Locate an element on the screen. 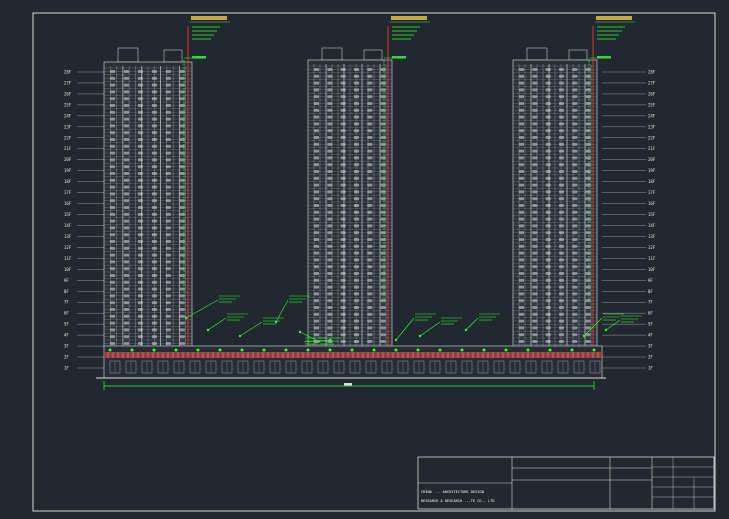  floor-label-left: 21F is located at coordinates (68, 148).